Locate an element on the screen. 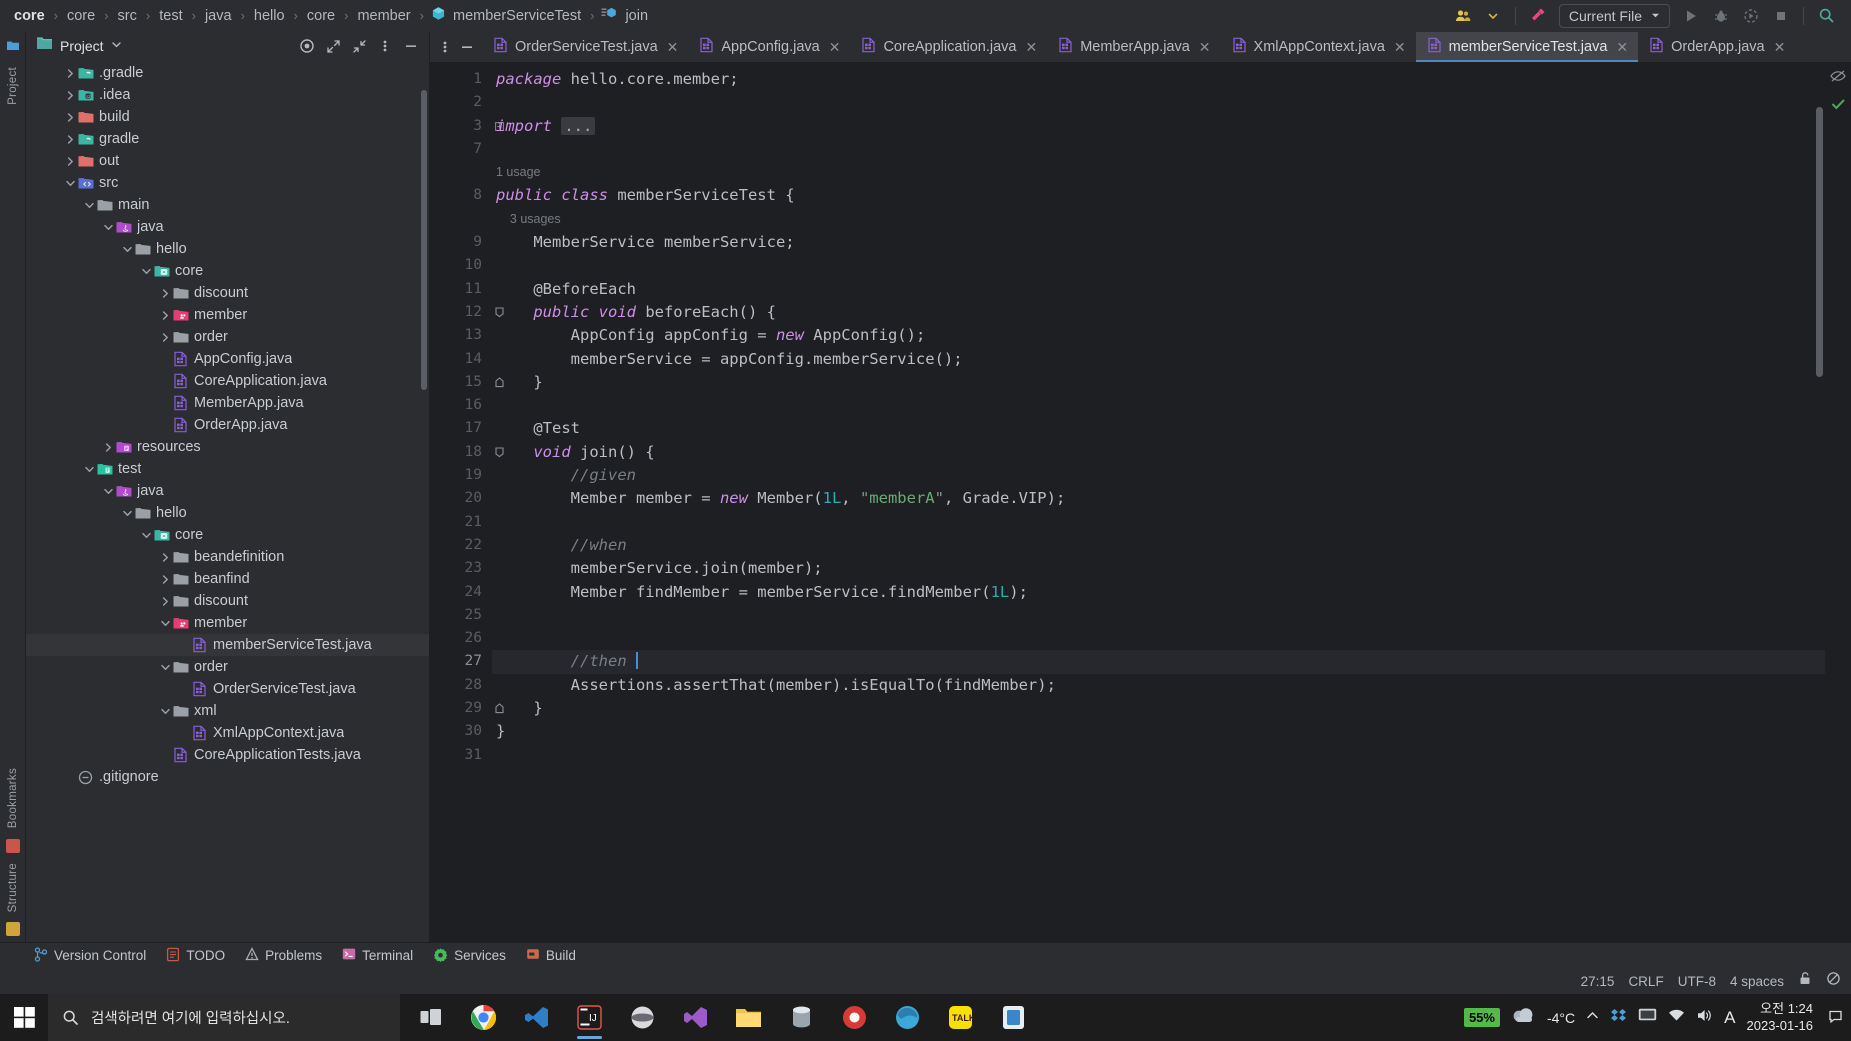 This screenshot has width=1851, height=1041. rail-label-bookmarks: Bookmarks is located at coordinates (13, 798).